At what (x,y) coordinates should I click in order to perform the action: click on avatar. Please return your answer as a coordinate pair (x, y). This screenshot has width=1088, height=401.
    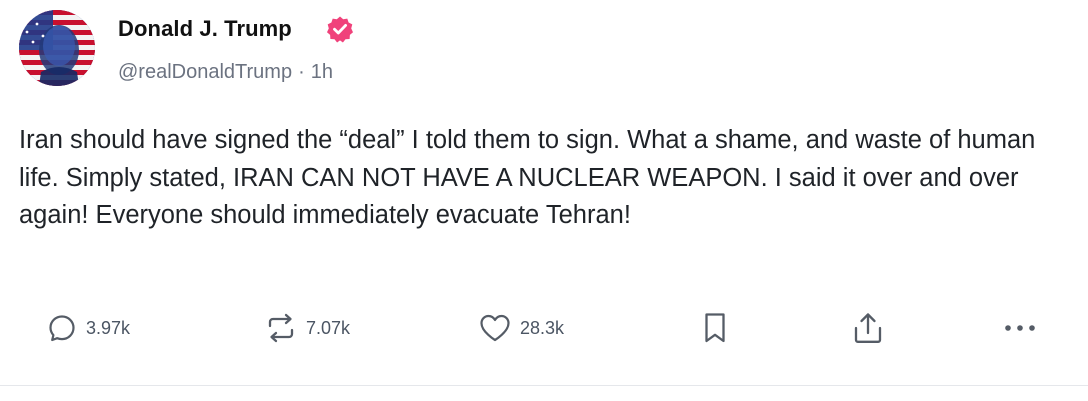
    Looking at the image, I should click on (57, 48).